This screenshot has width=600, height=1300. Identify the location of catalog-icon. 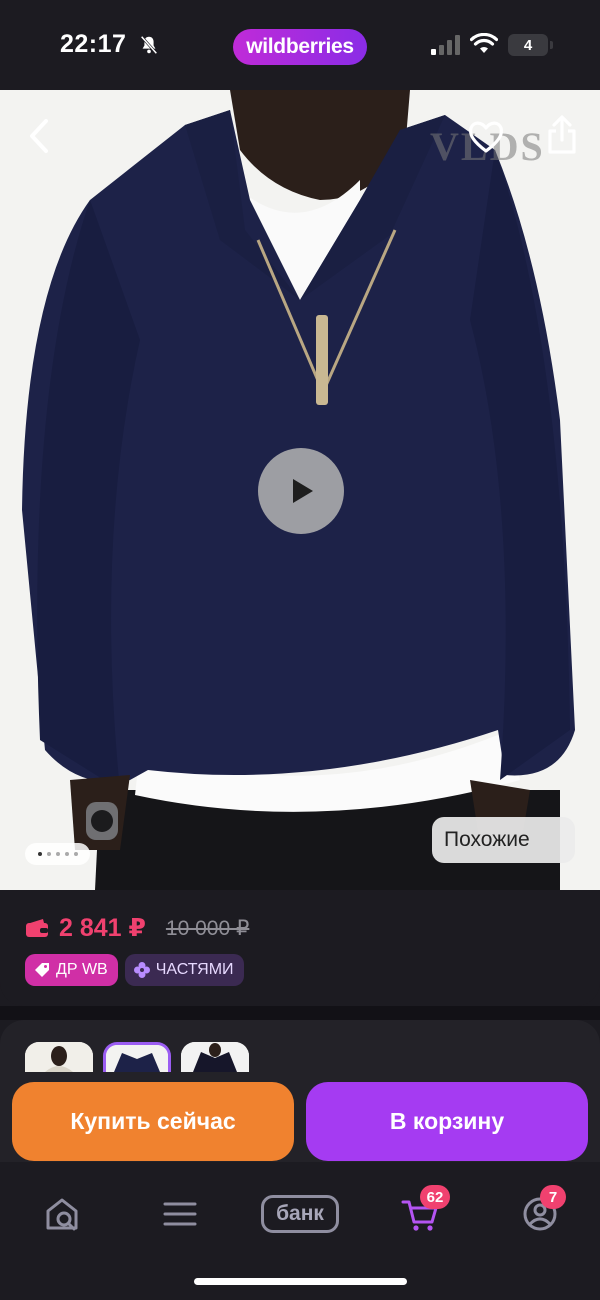
(180, 1214).